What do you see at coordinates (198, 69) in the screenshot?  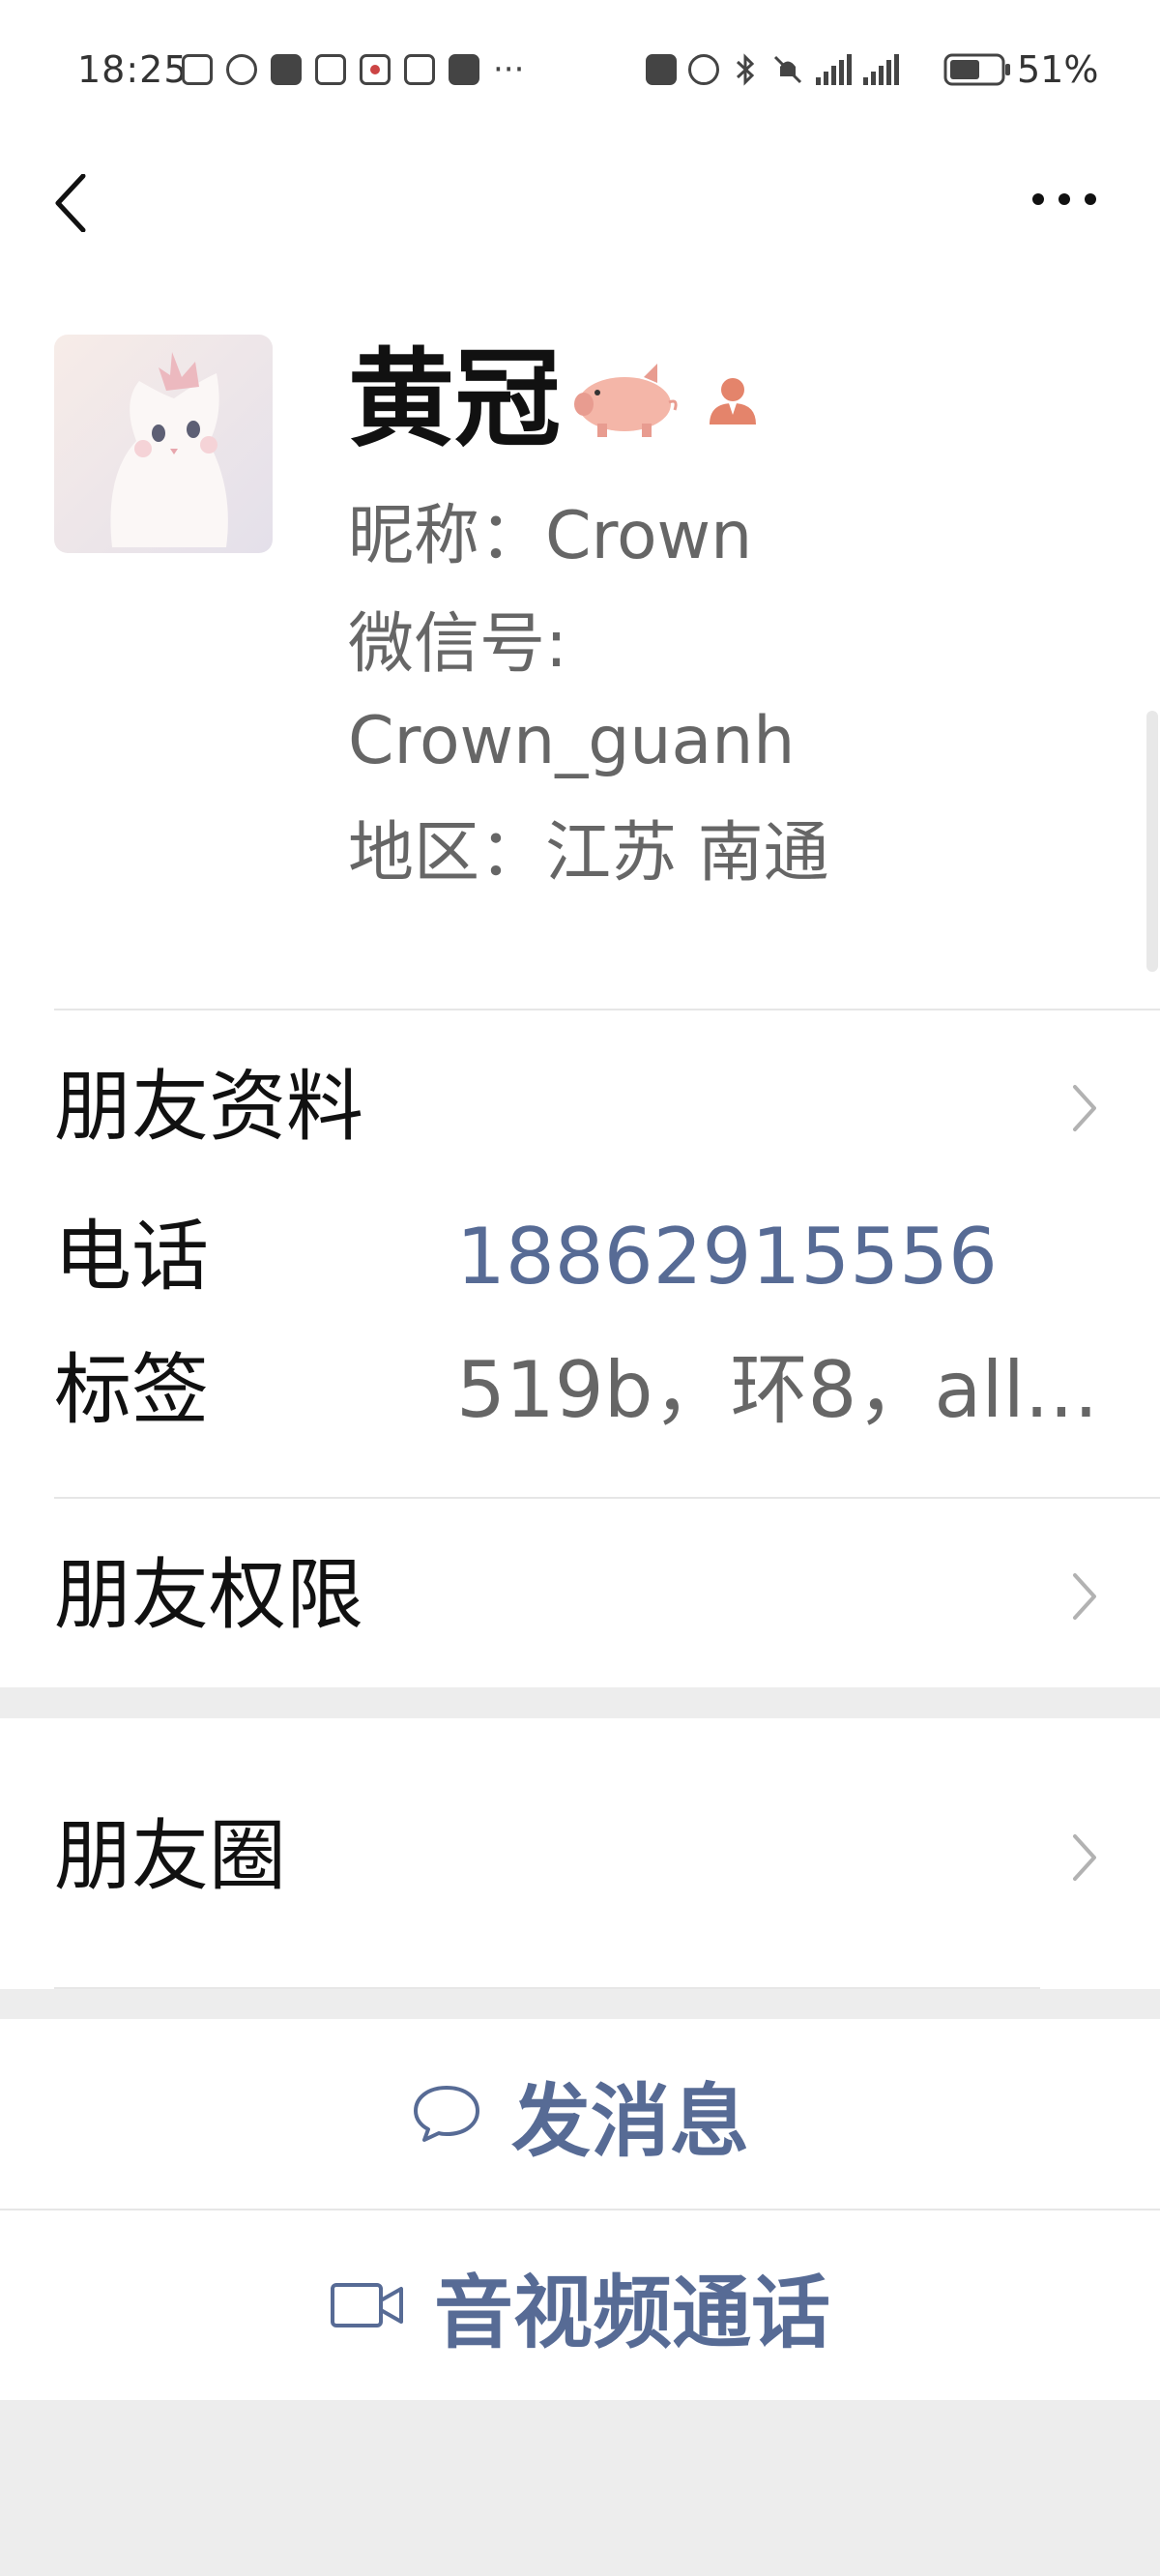 I see `cast-icon` at bounding box center [198, 69].